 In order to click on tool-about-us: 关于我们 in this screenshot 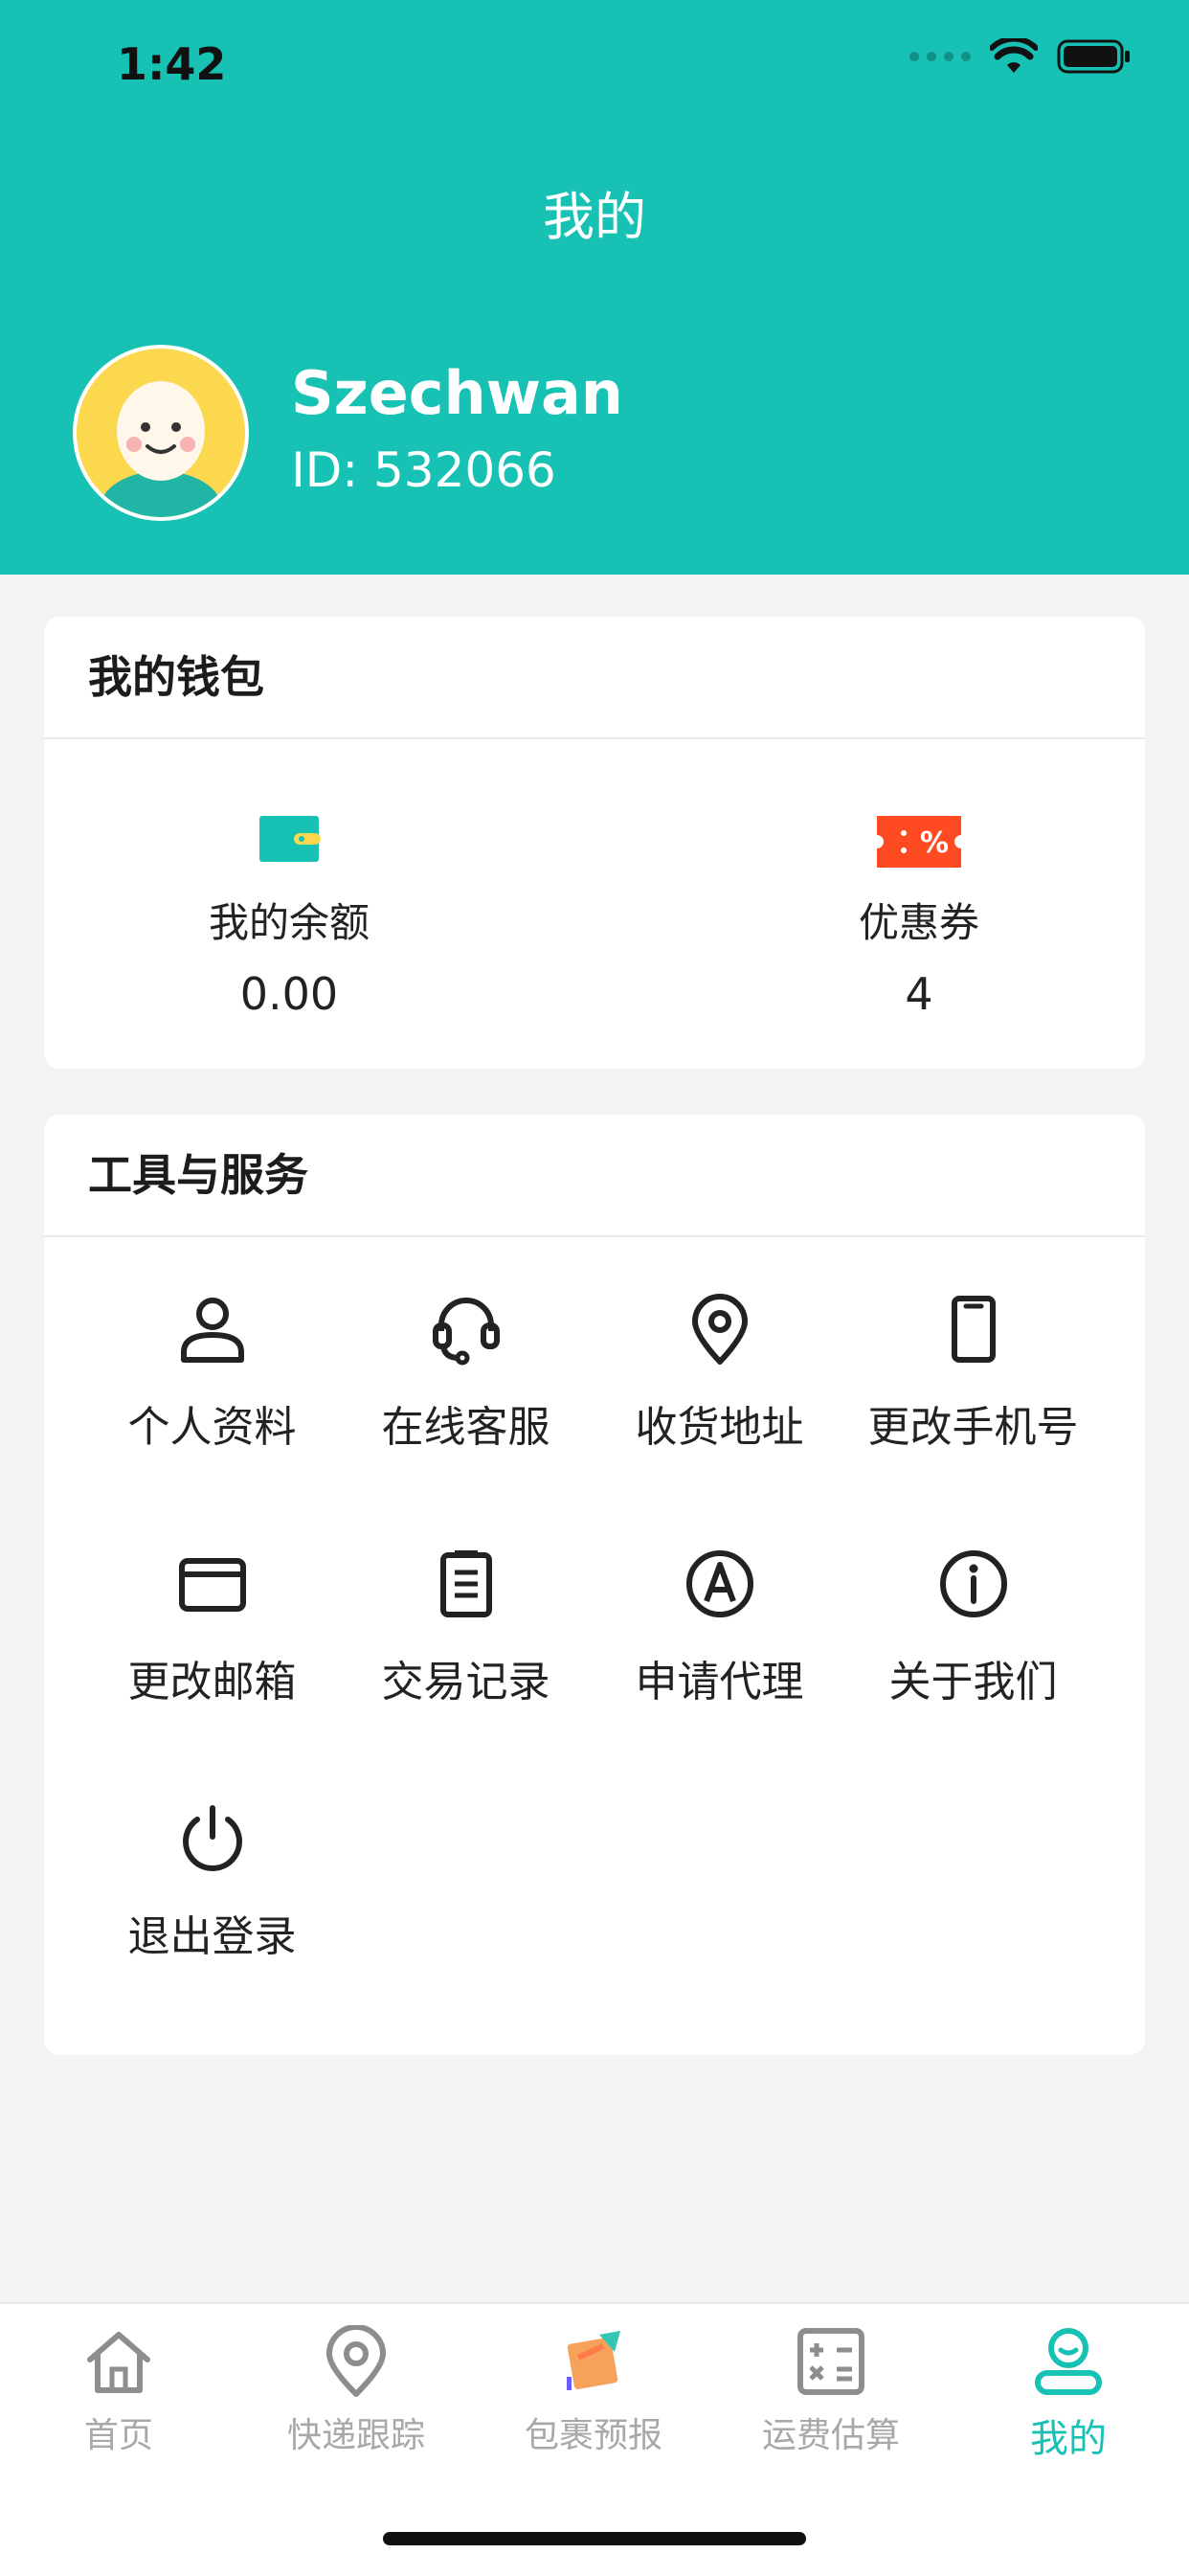, I will do `click(973, 1627)`.